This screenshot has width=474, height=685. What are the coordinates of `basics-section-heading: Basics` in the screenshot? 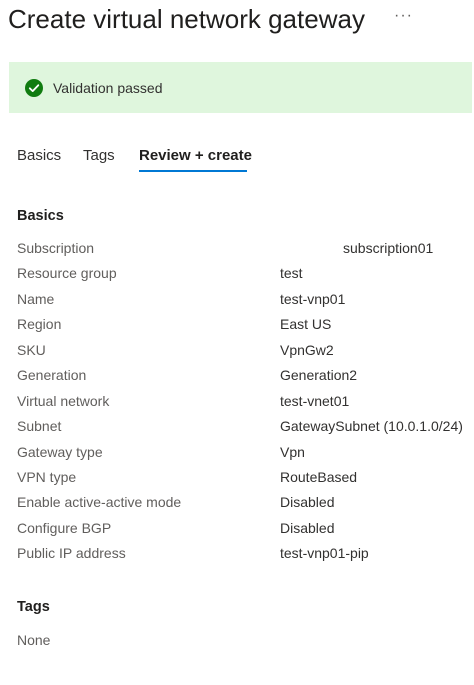 It's located at (40, 216).